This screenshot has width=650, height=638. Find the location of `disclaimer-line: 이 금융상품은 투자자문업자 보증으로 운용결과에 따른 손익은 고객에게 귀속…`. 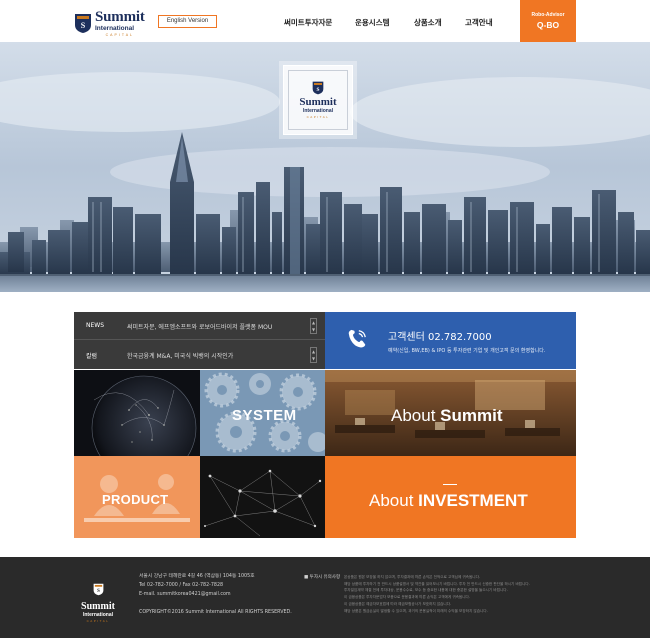

disclaimer-line: 이 금융상품은 투자자문업자 보증으로 운용결과에 따른 손익은 고객에게 귀속… is located at coordinates (407, 597).